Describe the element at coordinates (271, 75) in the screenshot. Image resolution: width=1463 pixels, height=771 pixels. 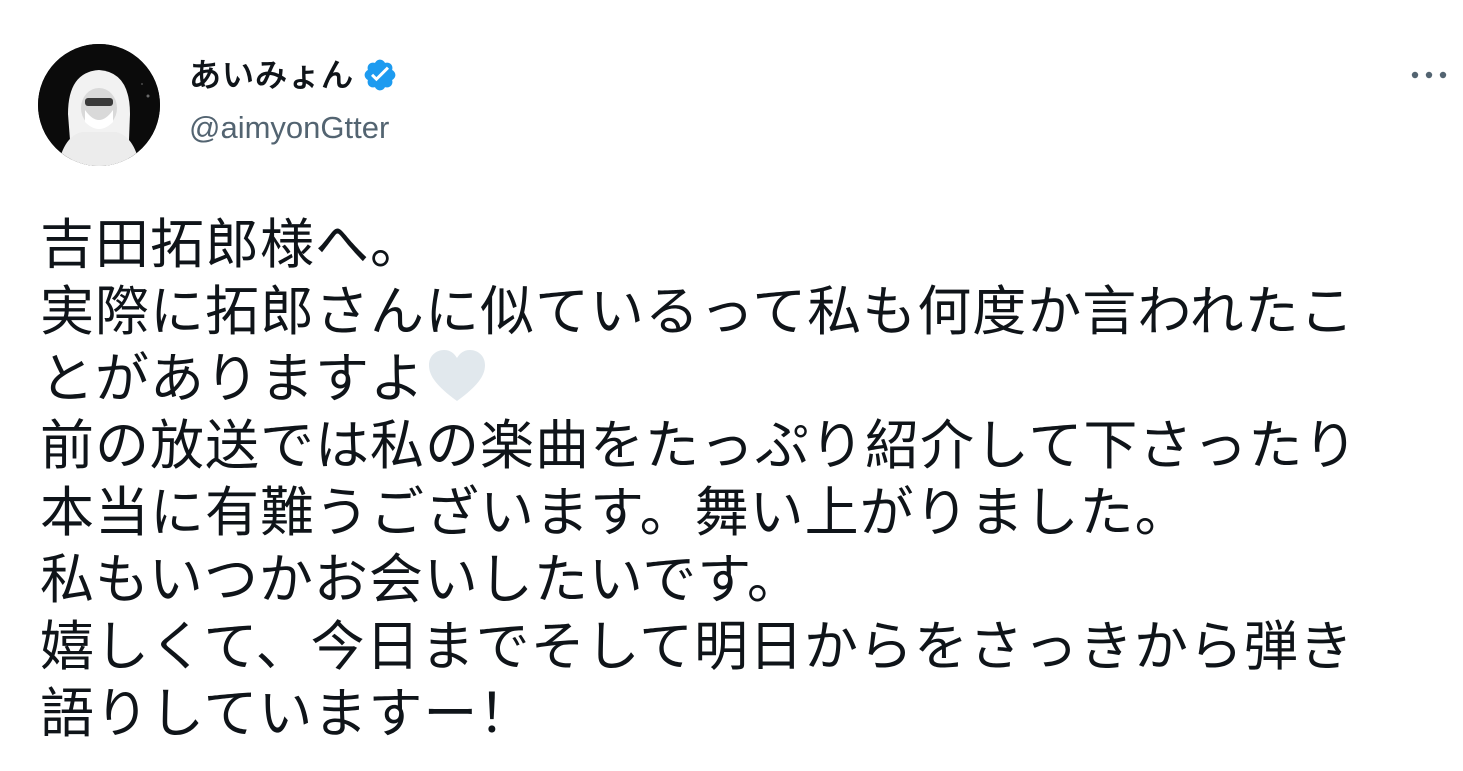
I see `display-name: あいみょん` at that location.